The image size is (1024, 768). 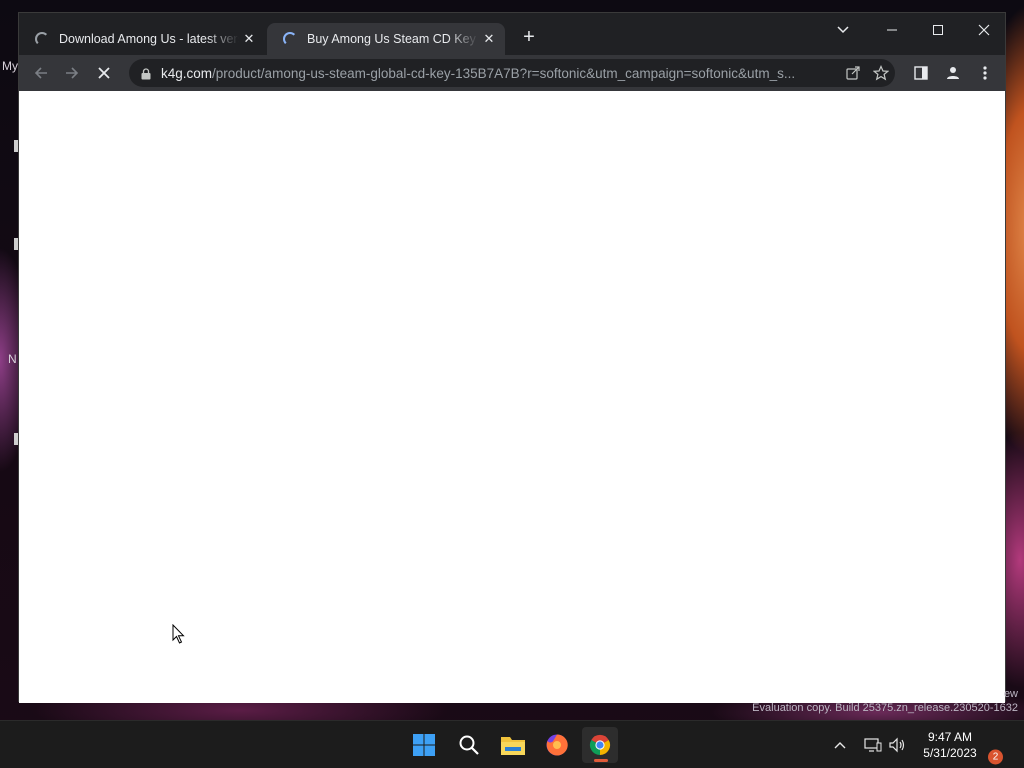 I want to click on new-tab-button: +, so click(x=529, y=37).